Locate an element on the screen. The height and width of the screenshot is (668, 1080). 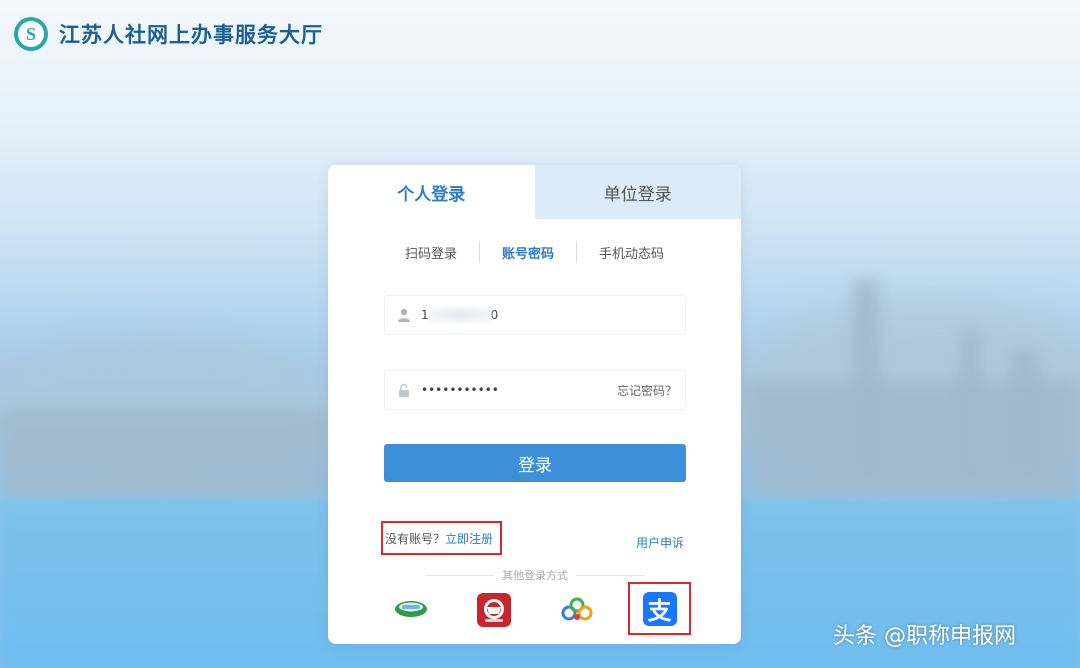
account-value: 10 is located at coordinates (460, 315).